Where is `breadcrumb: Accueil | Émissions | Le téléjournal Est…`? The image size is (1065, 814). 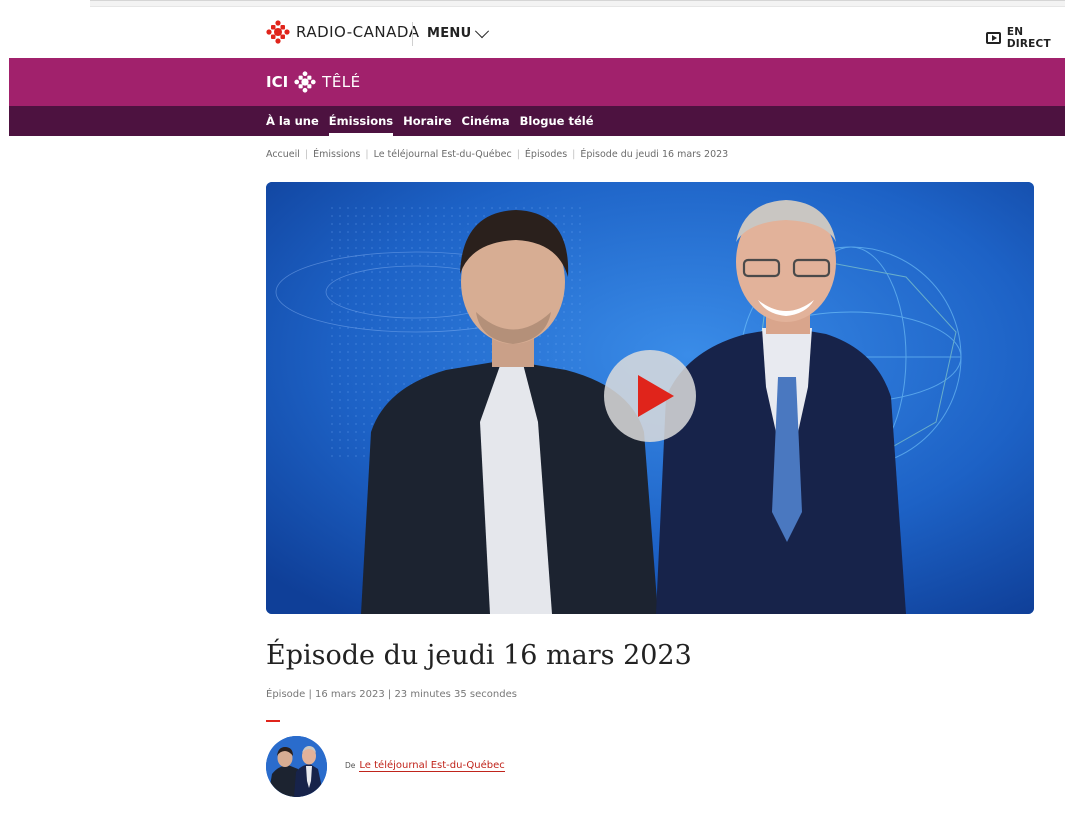
breadcrumb: Accueil | Émissions | Le téléjournal Est… is located at coordinates (497, 154).